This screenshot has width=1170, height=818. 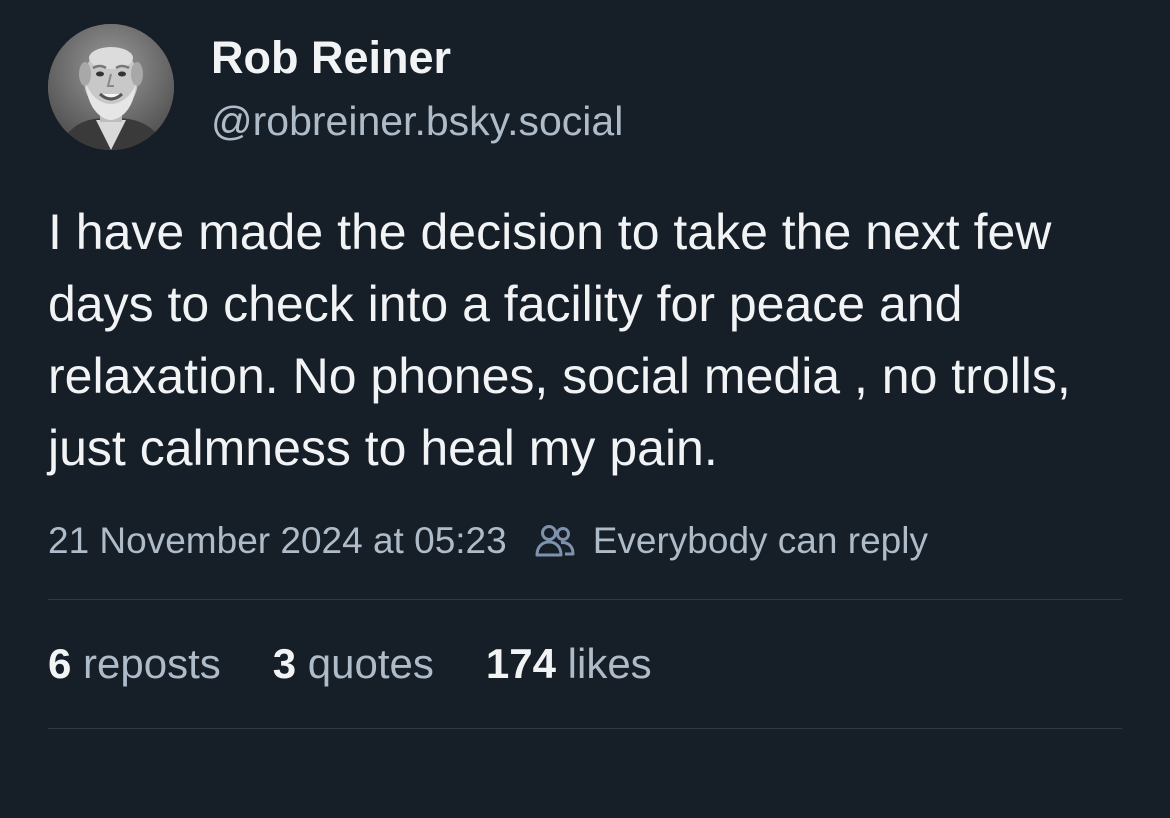 What do you see at coordinates (417, 87) in the screenshot?
I see `author-names: Rob Reiner @robreiner.bsky.social` at bounding box center [417, 87].